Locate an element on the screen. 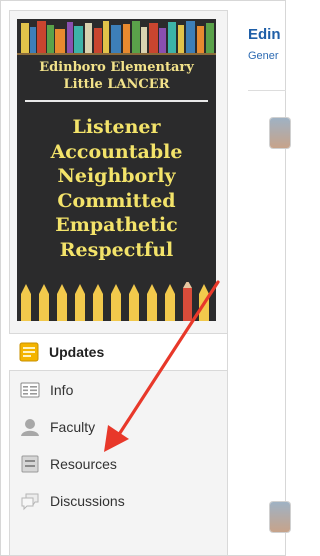 The height and width of the screenshot is (556, 320). poster-value: Empathetic is located at coordinates (116, 225).